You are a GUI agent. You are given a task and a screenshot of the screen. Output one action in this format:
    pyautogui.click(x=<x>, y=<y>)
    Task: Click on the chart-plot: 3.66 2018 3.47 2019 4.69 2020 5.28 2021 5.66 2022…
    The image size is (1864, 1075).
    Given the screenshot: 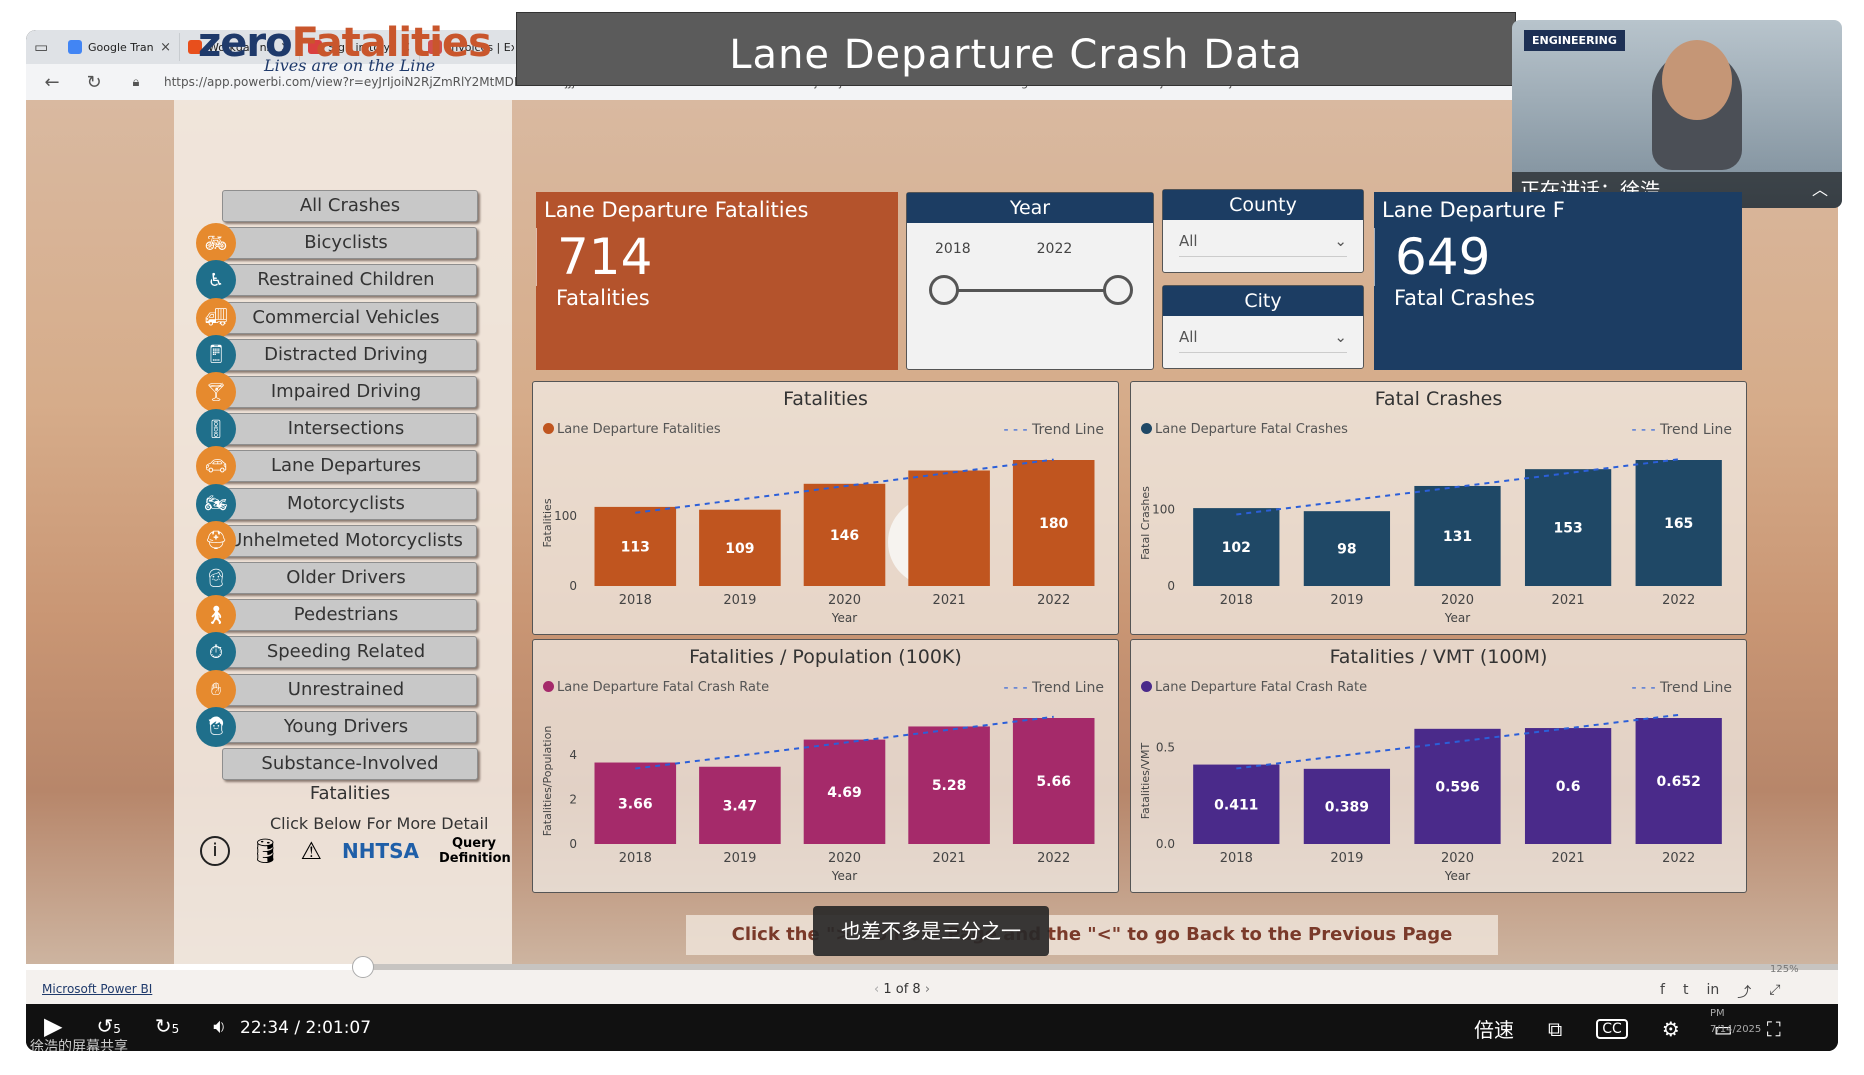 What is the action you would take?
    pyautogui.click(x=818, y=799)
    